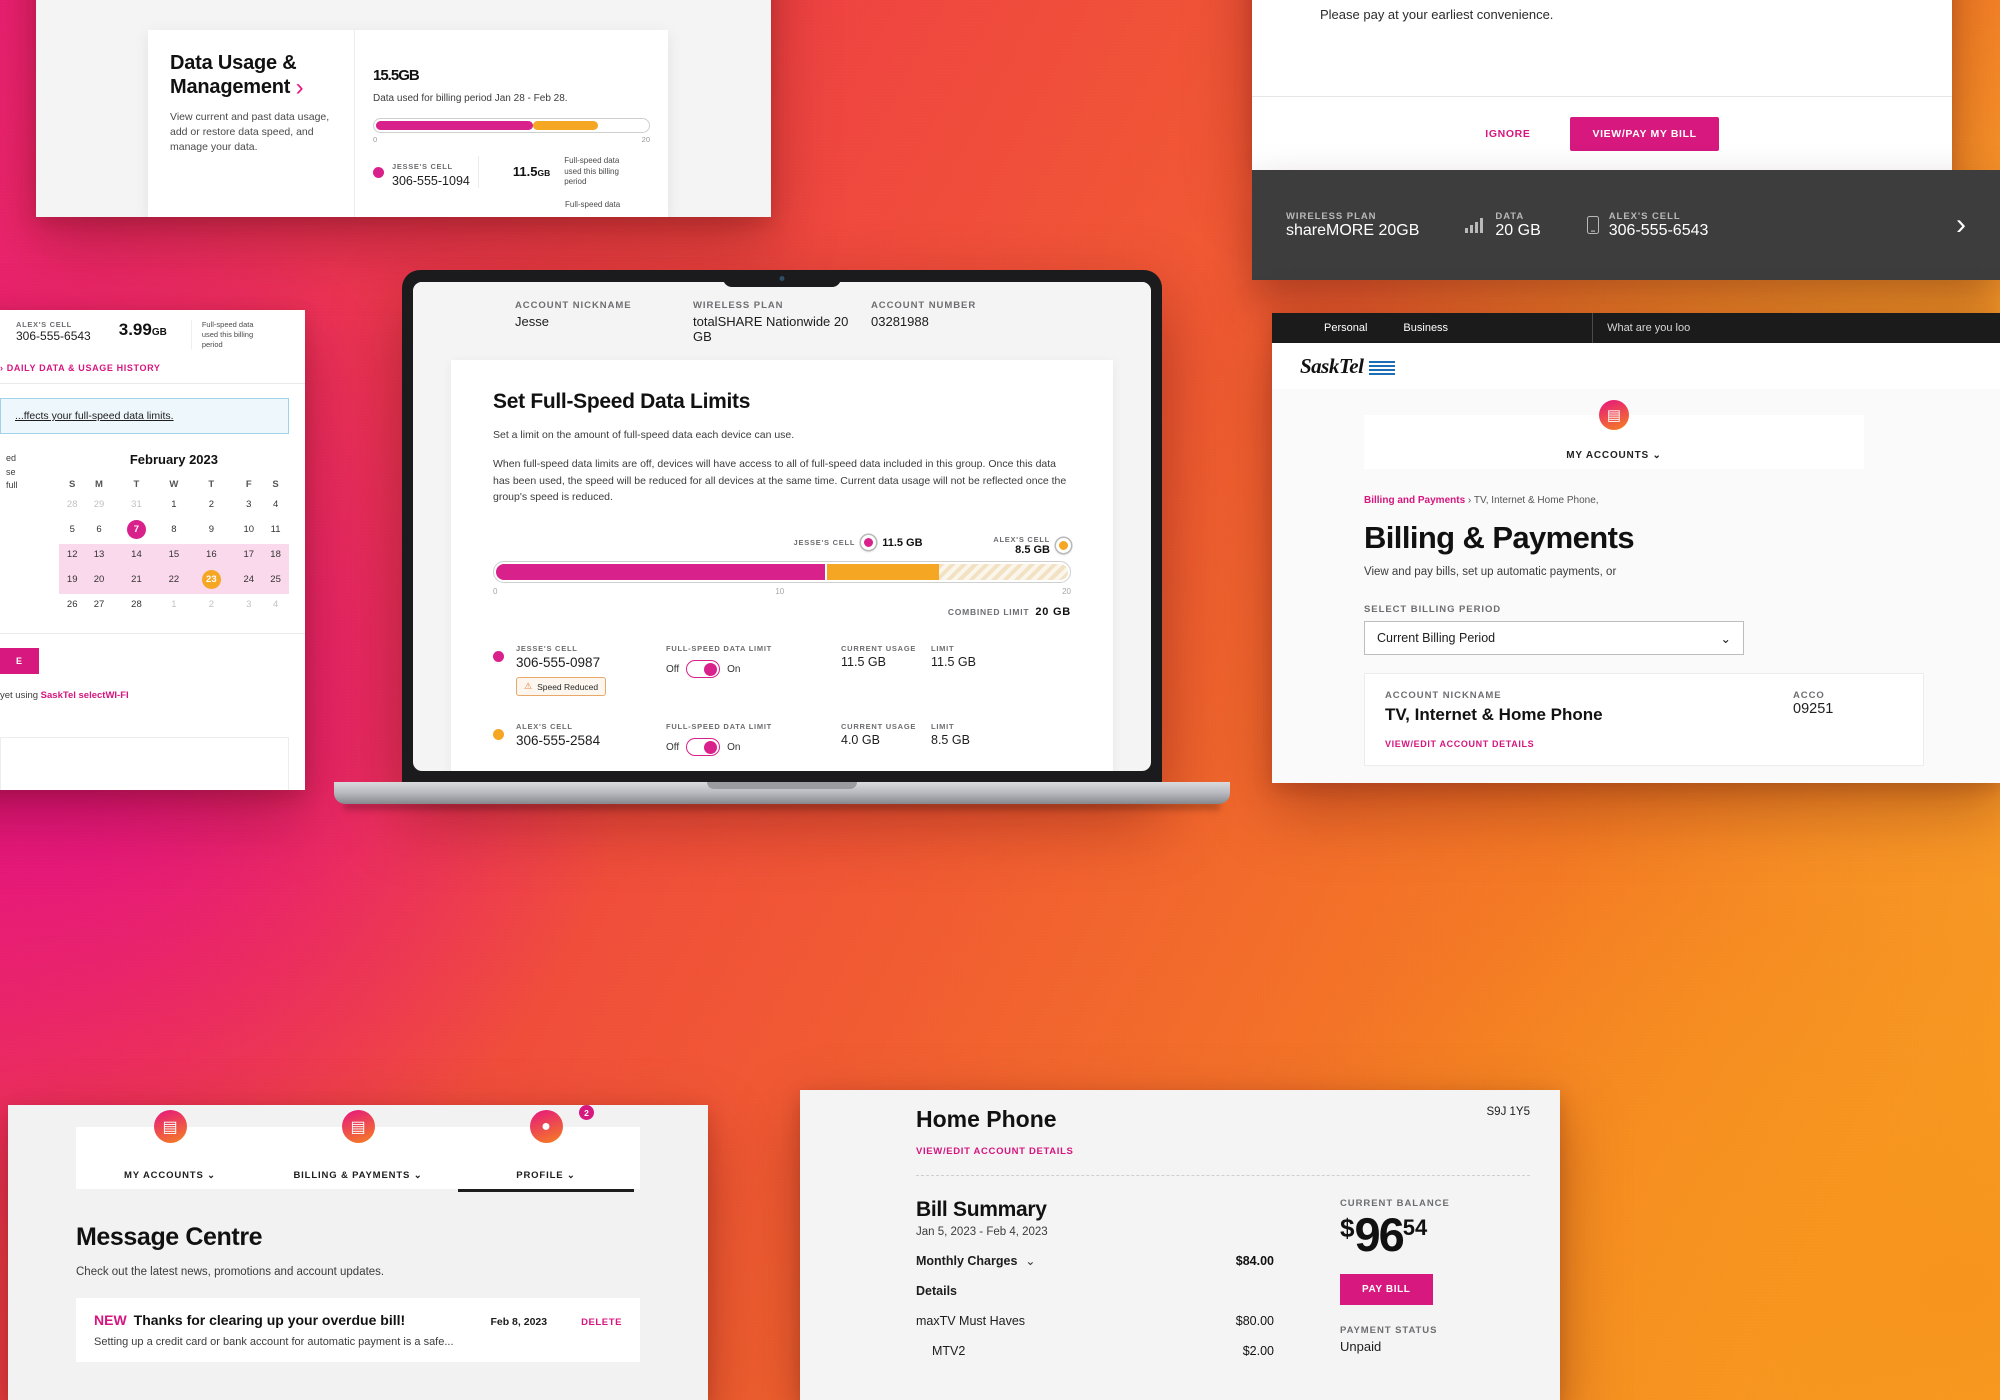 This screenshot has width=2000, height=1400. Describe the element at coordinates (211, 529) in the screenshot. I see `calendar-day: 9` at that location.